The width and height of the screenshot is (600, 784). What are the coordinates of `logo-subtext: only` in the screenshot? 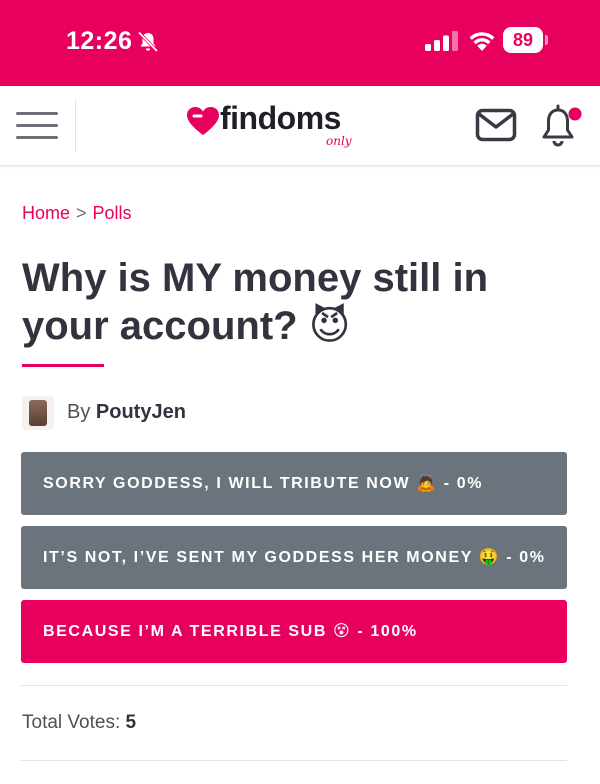 It's located at (339, 141).